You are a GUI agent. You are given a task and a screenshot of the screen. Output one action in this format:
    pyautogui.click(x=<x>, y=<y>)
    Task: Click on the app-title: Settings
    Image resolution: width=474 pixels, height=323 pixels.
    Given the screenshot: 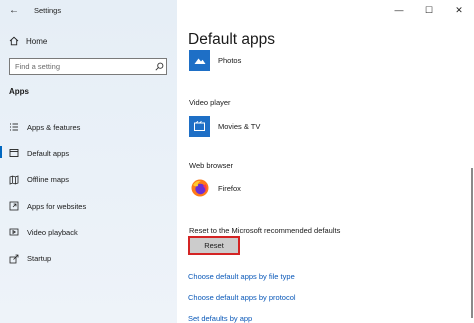 What is the action you would take?
    pyautogui.click(x=48, y=10)
    